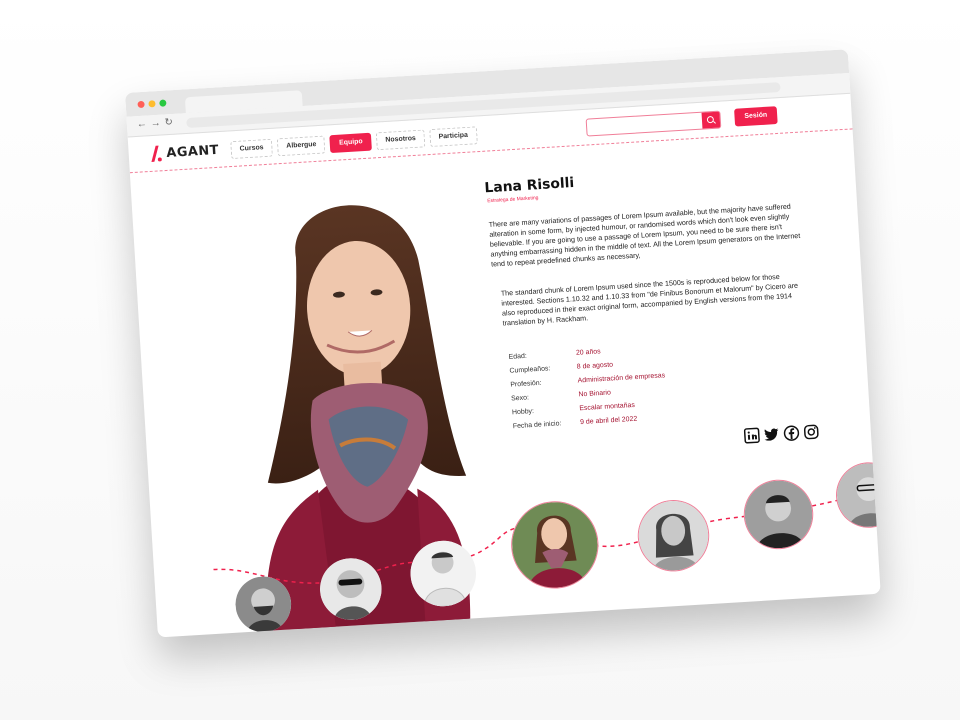 The height and width of the screenshot is (720, 960). I want to click on facebook-icon, so click(791, 433).